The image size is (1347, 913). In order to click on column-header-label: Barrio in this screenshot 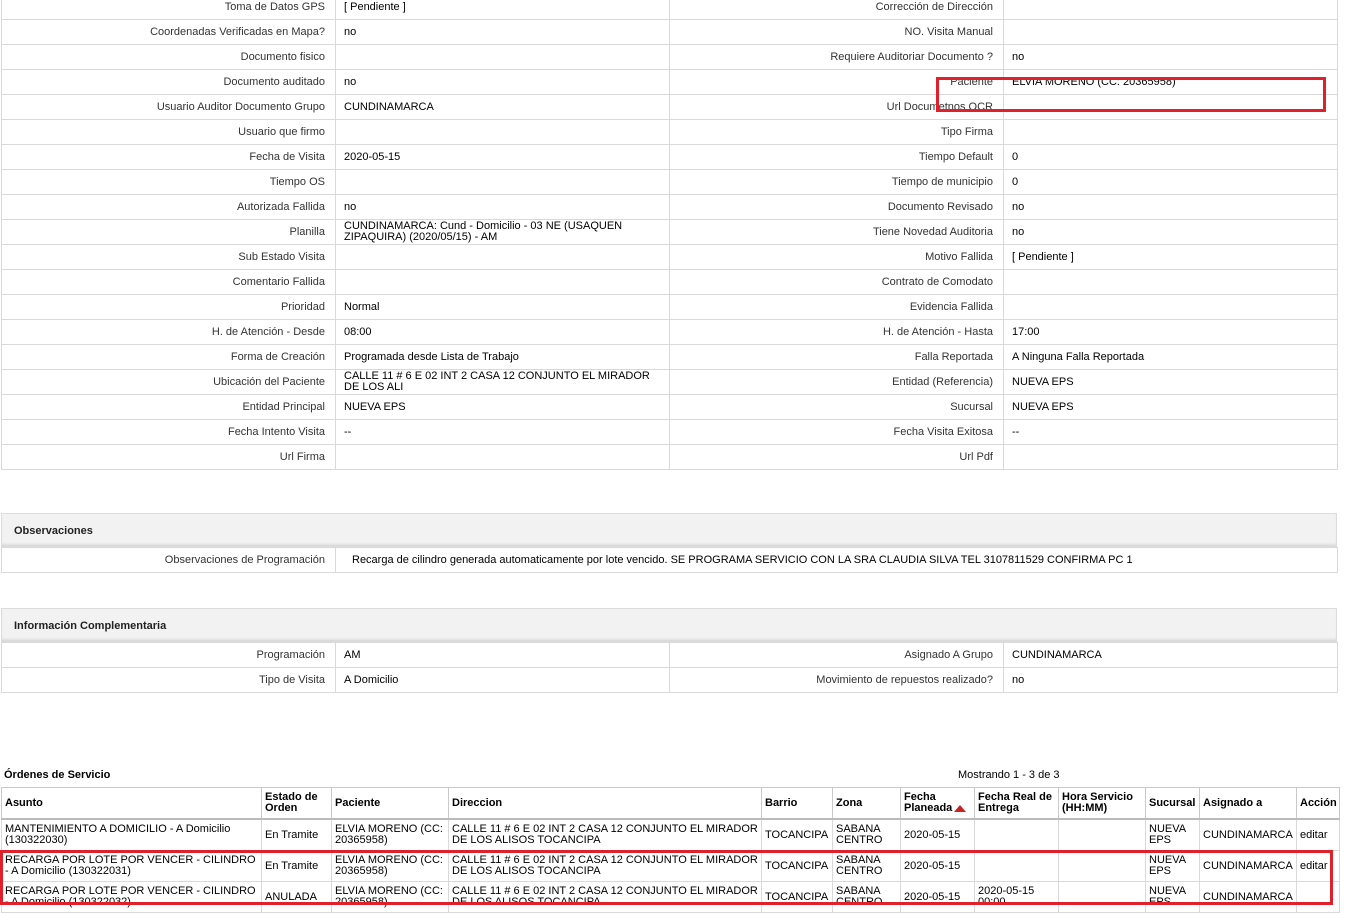, I will do `click(781, 802)`.